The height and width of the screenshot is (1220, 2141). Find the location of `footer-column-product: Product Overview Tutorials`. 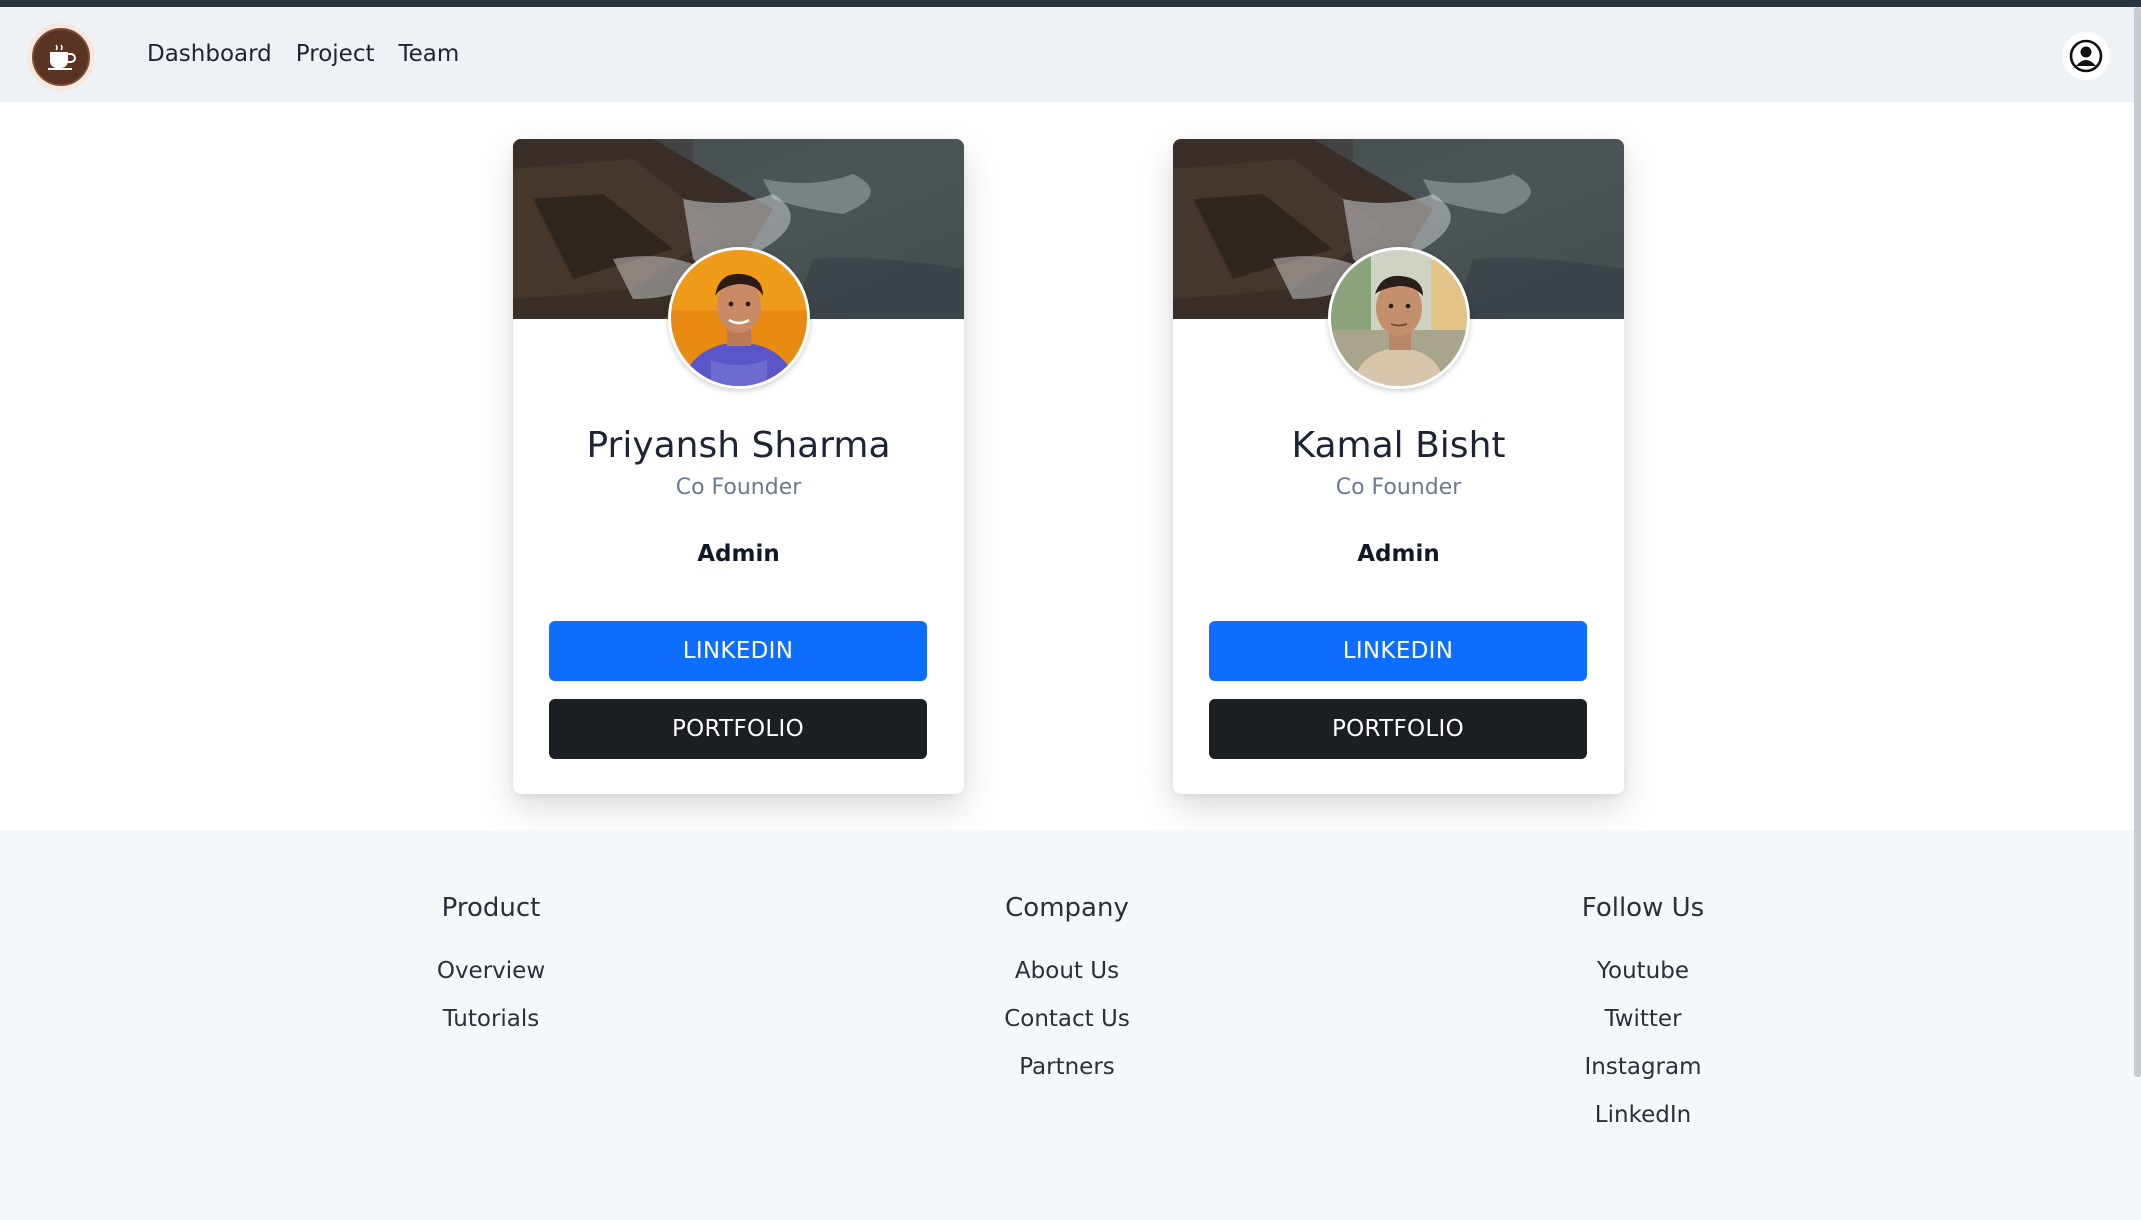

footer-column-product: Product Overview Tutorials is located at coordinates (491, 968).